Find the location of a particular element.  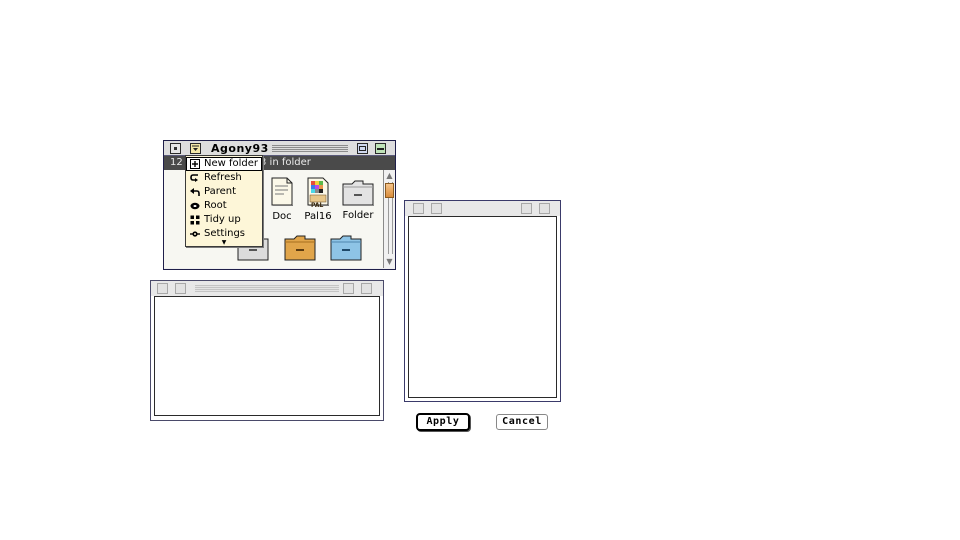

menu-item-label: Refresh is located at coordinates (223, 177).